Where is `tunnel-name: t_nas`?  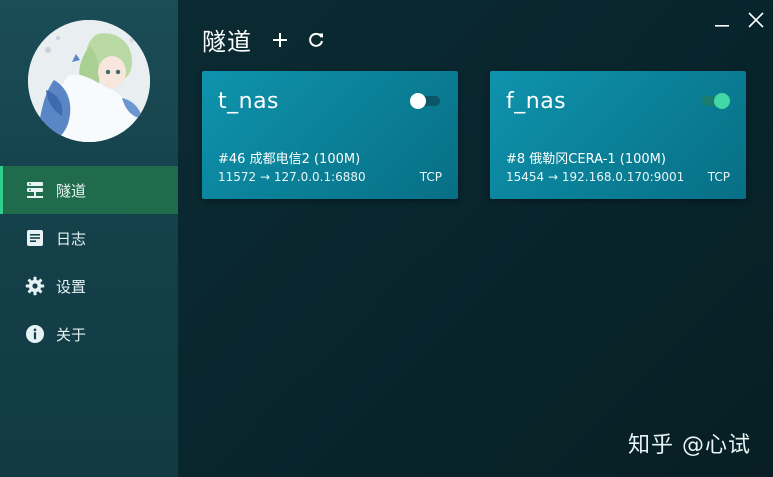 tunnel-name: t_nas is located at coordinates (249, 101).